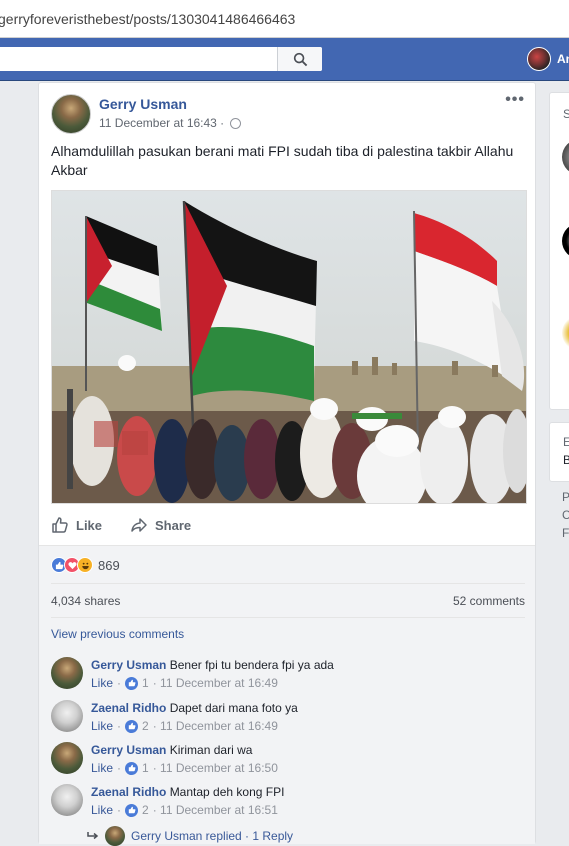 The height and width of the screenshot is (846, 569). I want to click on comment-text: Bener fpi tu bendera fpi ya ada, so click(251, 665).